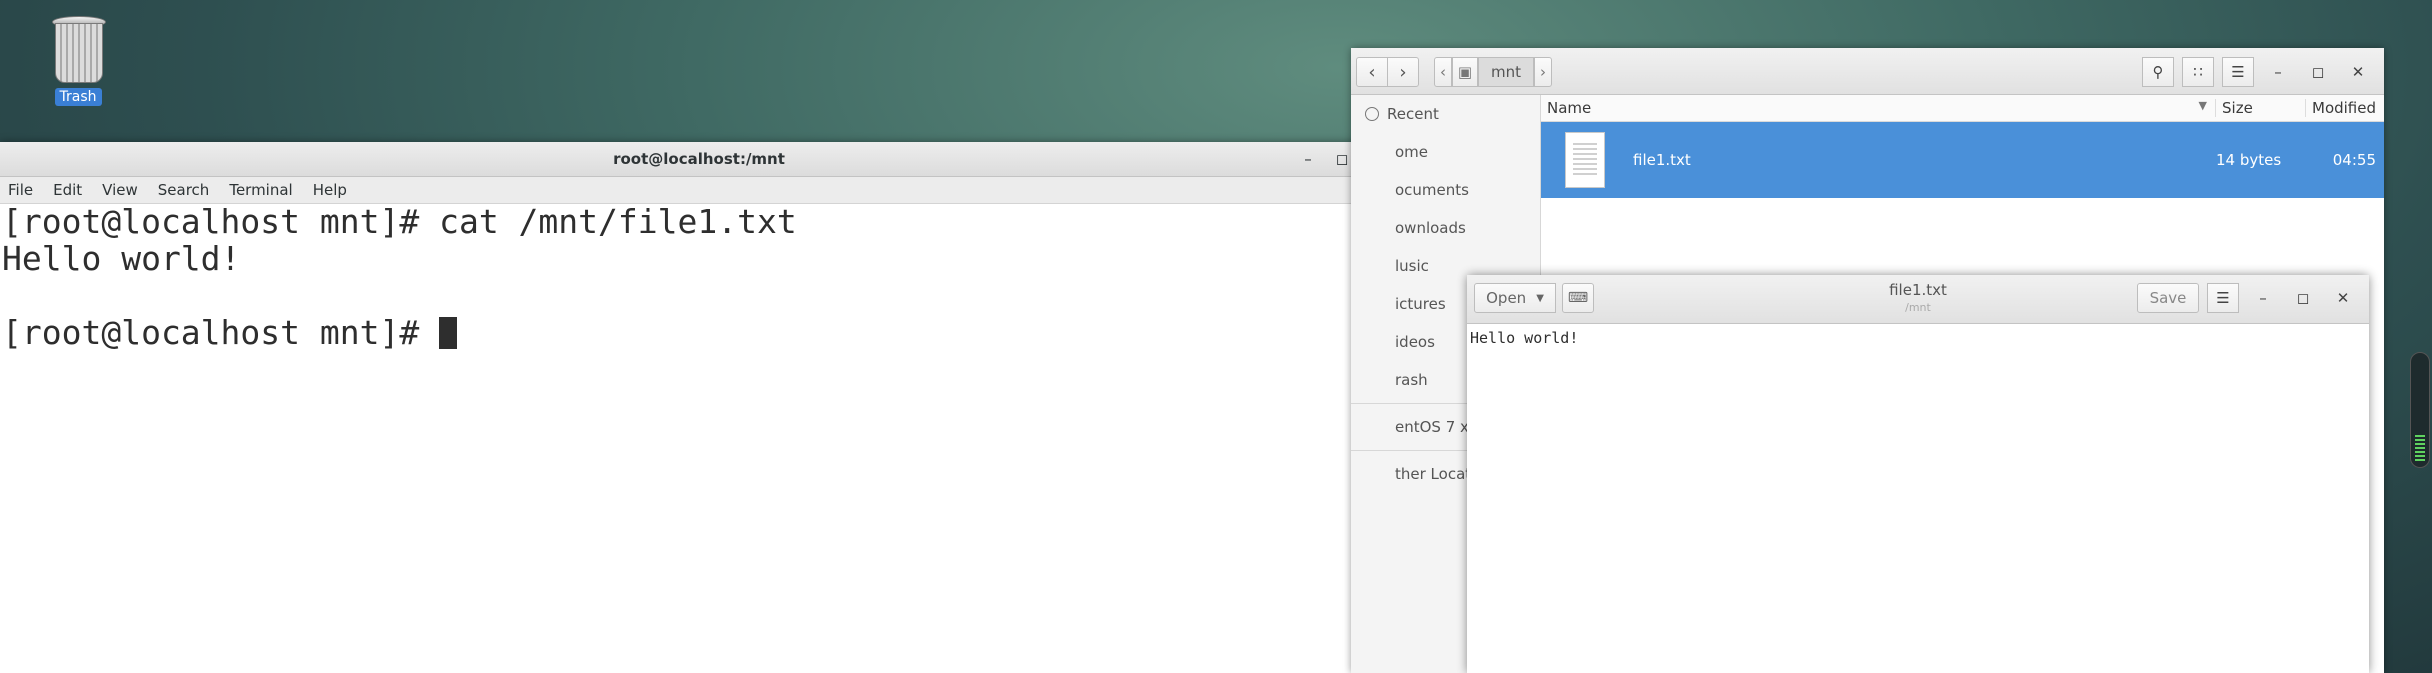 This screenshot has height=673, width=2432. I want to click on desktop-trash: Trash, so click(78, 60).